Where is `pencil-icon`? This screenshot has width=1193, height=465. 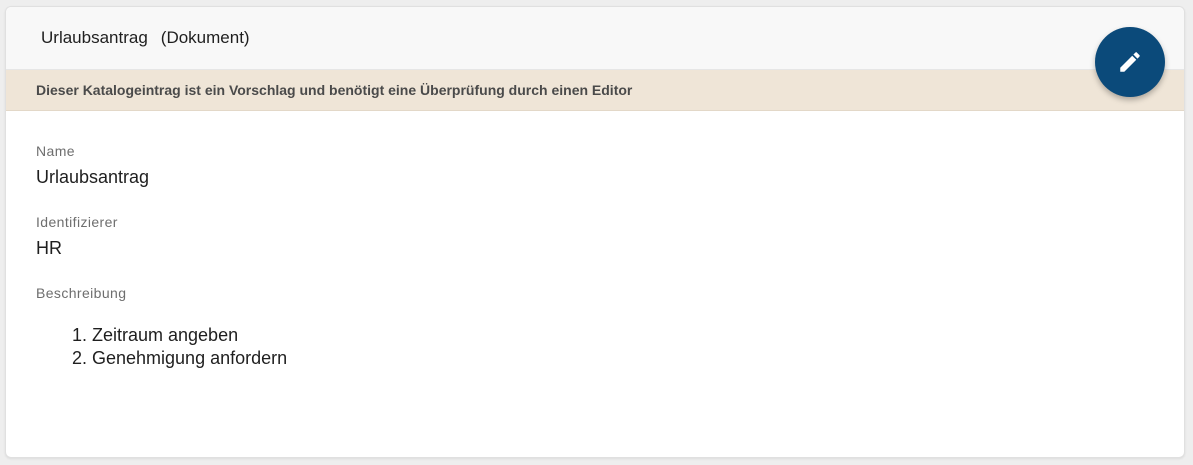
pencil-icon is located at coordinates (1130, 62).